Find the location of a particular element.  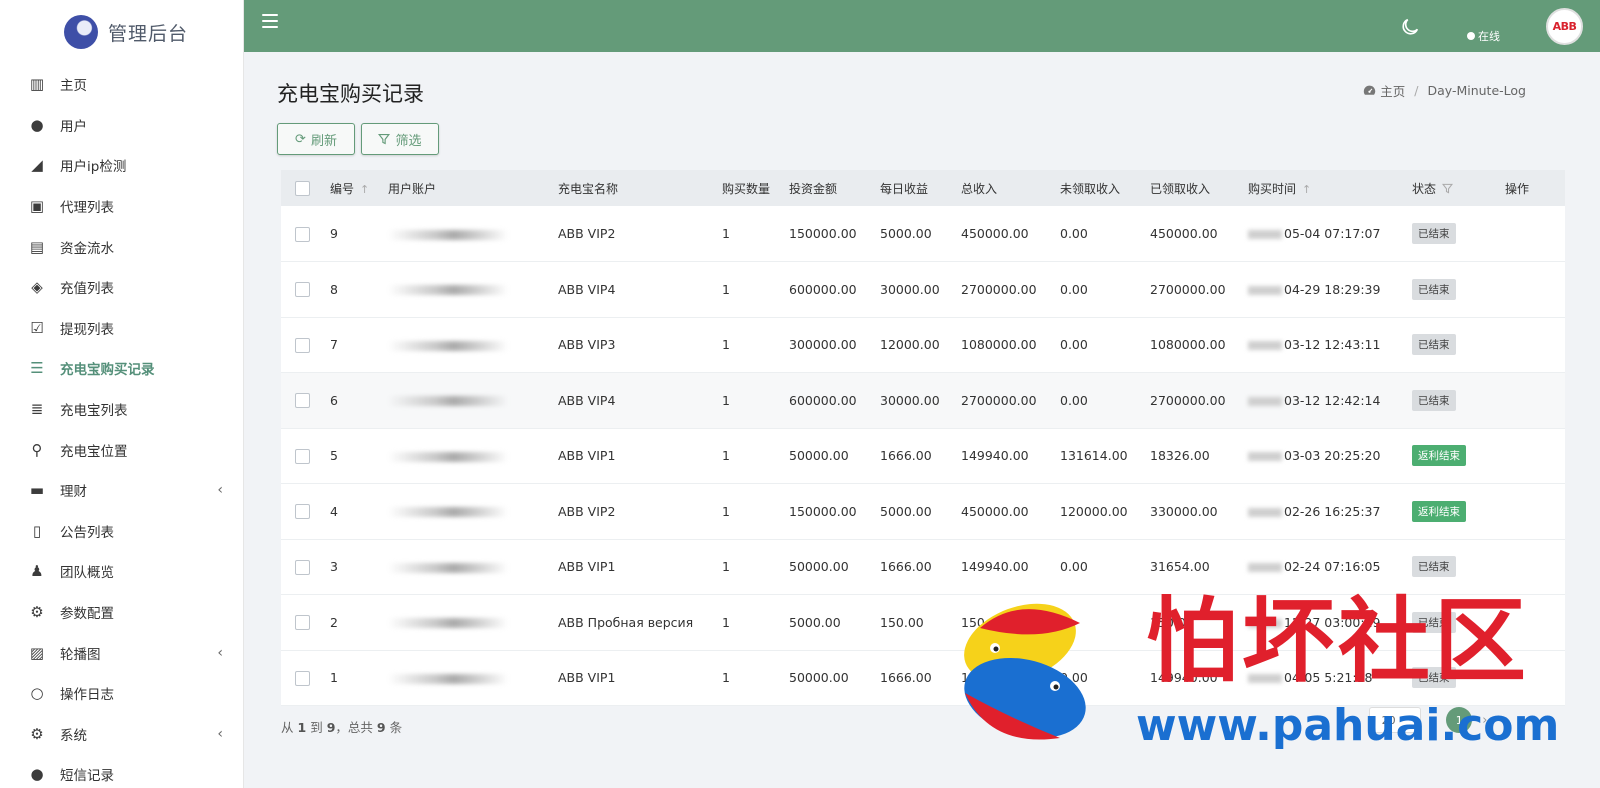

cell-invest: 150000.00 is located at coordinates (823, 233).